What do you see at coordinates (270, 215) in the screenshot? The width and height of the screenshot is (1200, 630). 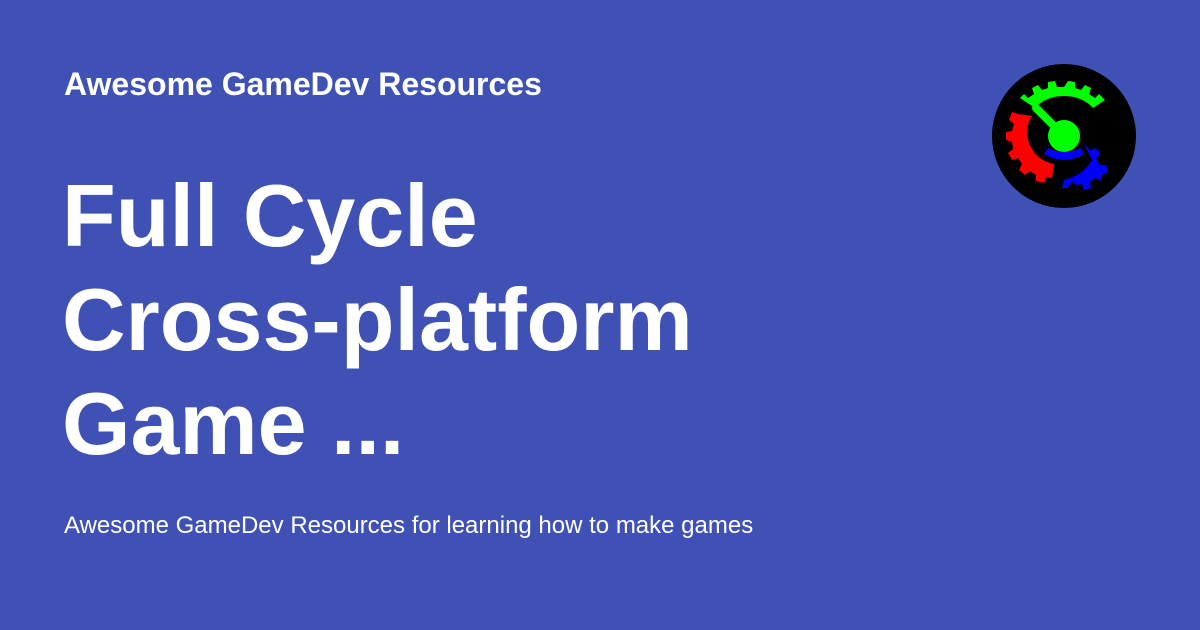 I see `page-title-line: Full Cycle` at bounding box center [270, 215].